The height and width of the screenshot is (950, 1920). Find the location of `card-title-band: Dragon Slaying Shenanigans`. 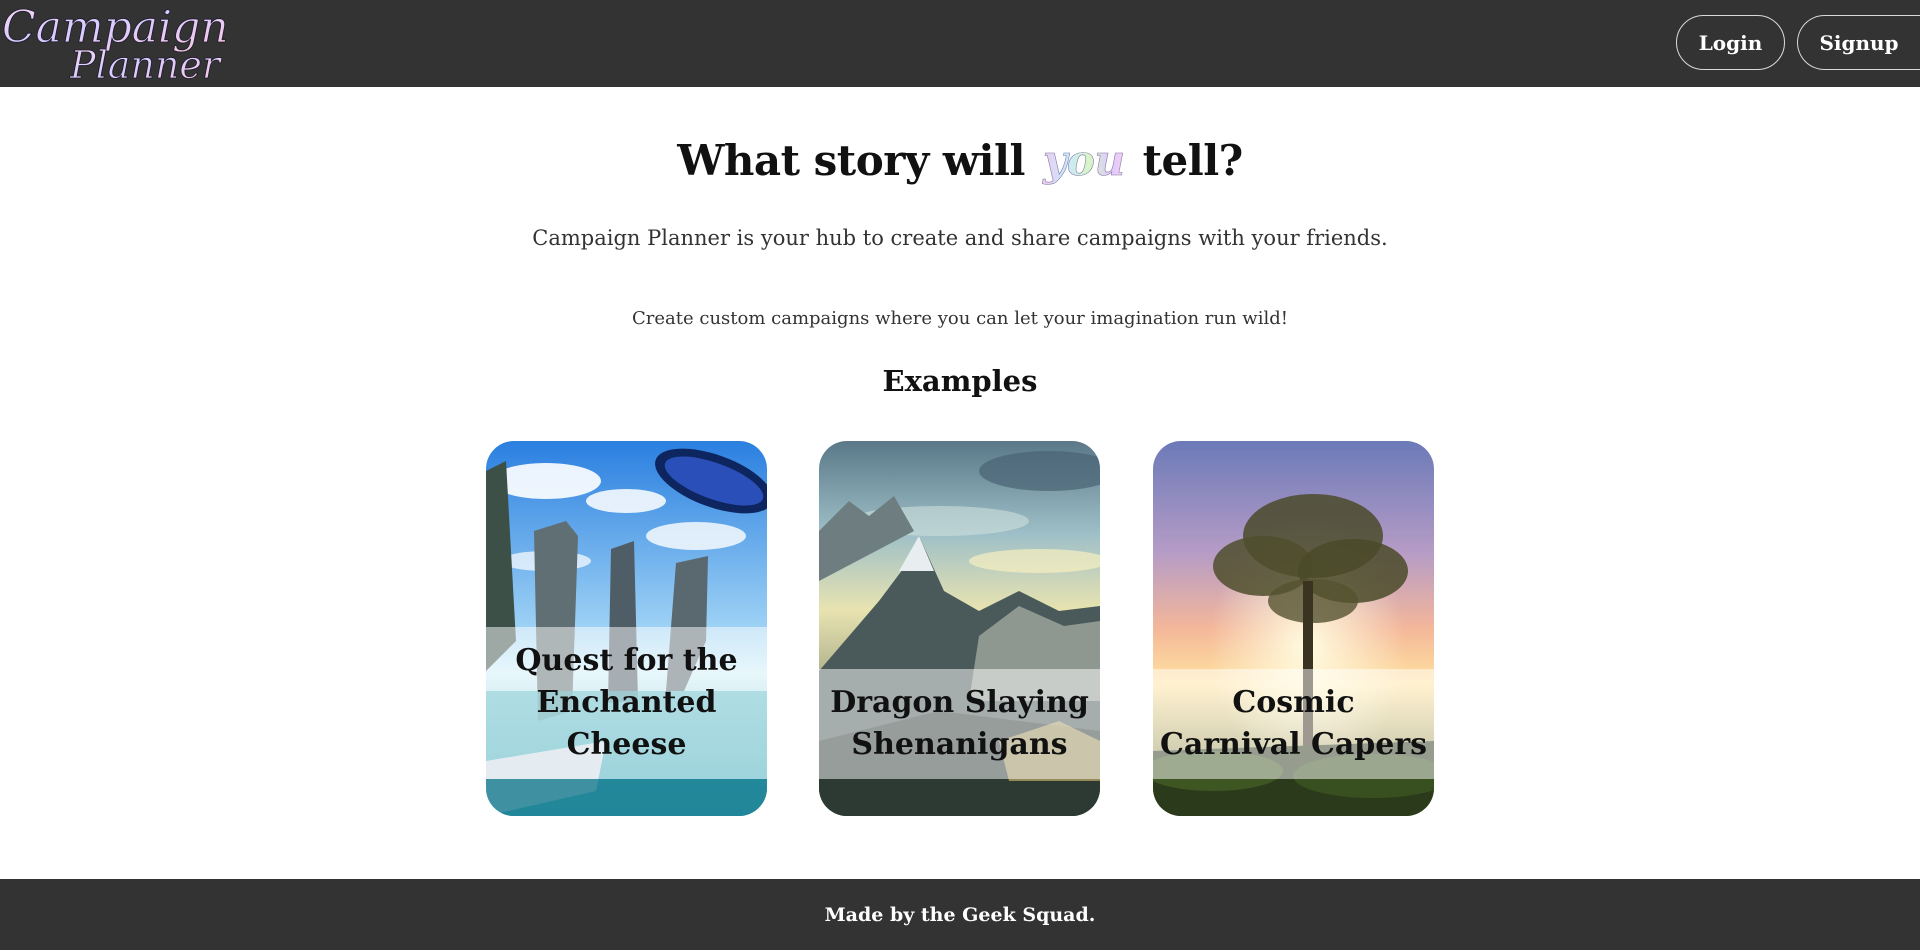

card-title-band: Dragon Slaying Shenanigans is located at coordinates (959, 724).